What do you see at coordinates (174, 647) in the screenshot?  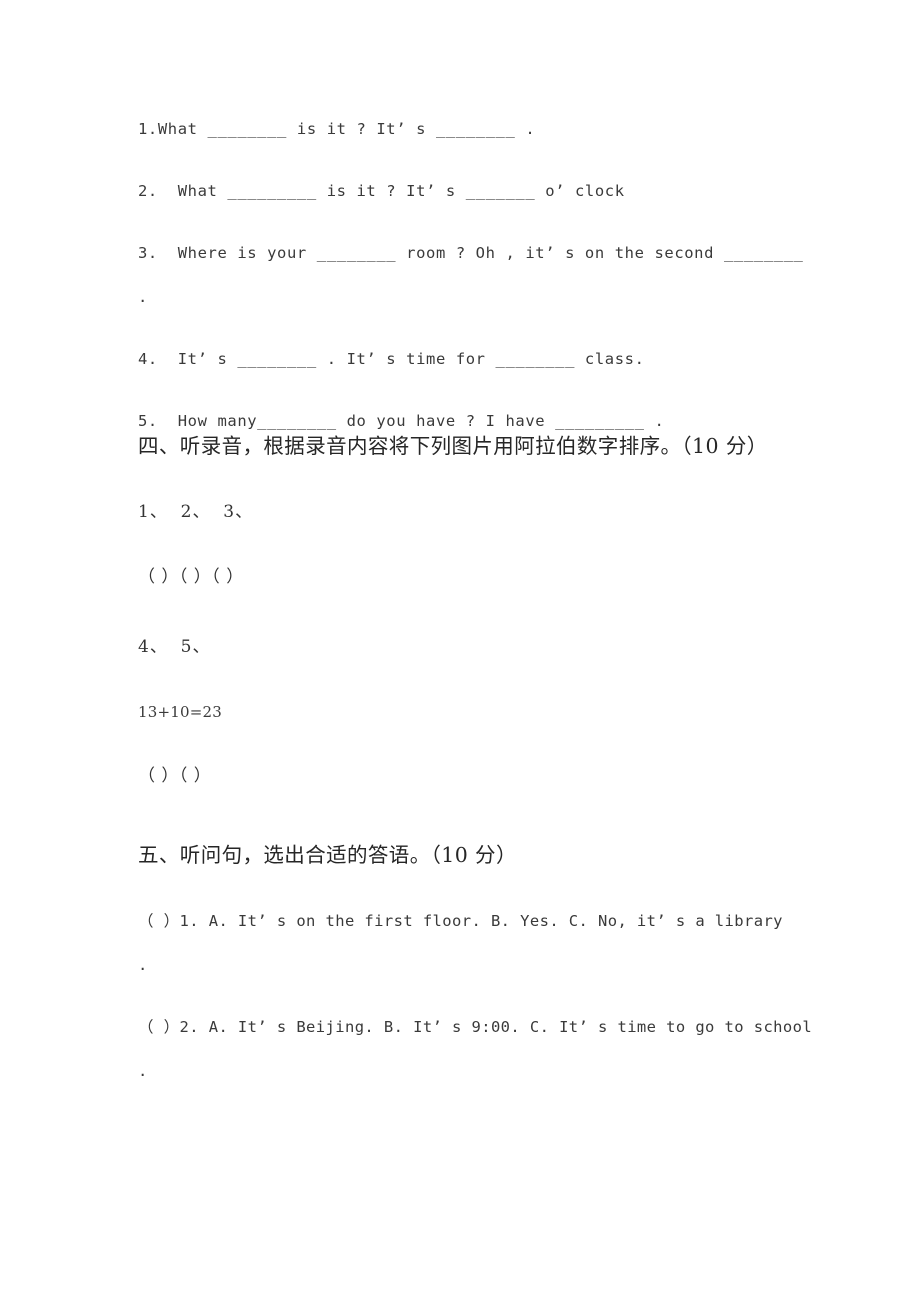 I see `picture-ordinals-row-2: 4、 5、` at bounding box center [174, 647].